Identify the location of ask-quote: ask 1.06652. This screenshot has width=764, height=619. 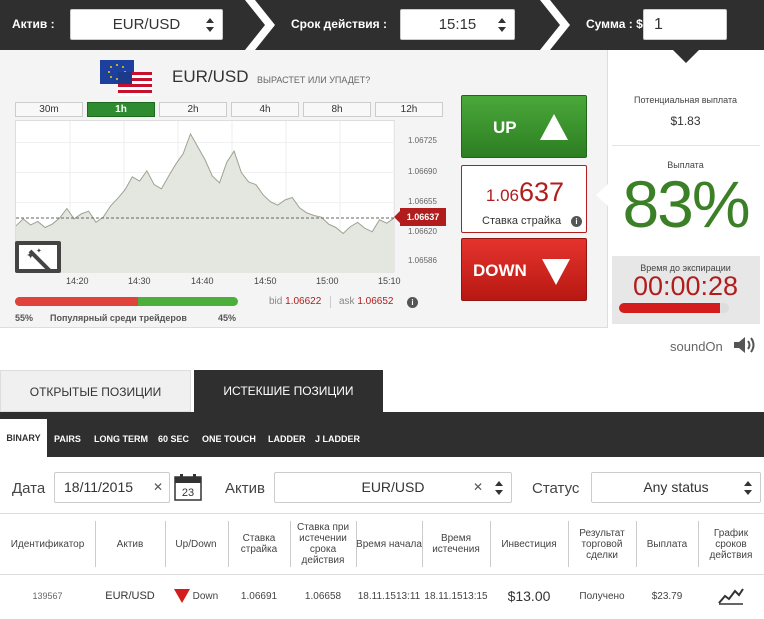
(366, 301).